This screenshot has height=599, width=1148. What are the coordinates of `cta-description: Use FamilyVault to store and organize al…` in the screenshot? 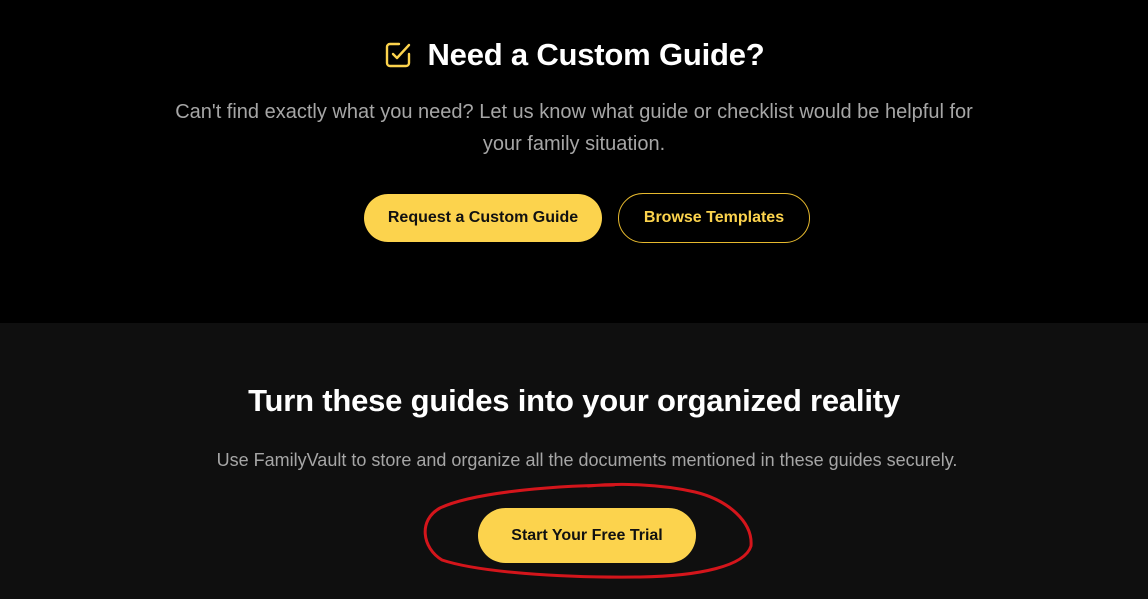 It's located at (587, 460).